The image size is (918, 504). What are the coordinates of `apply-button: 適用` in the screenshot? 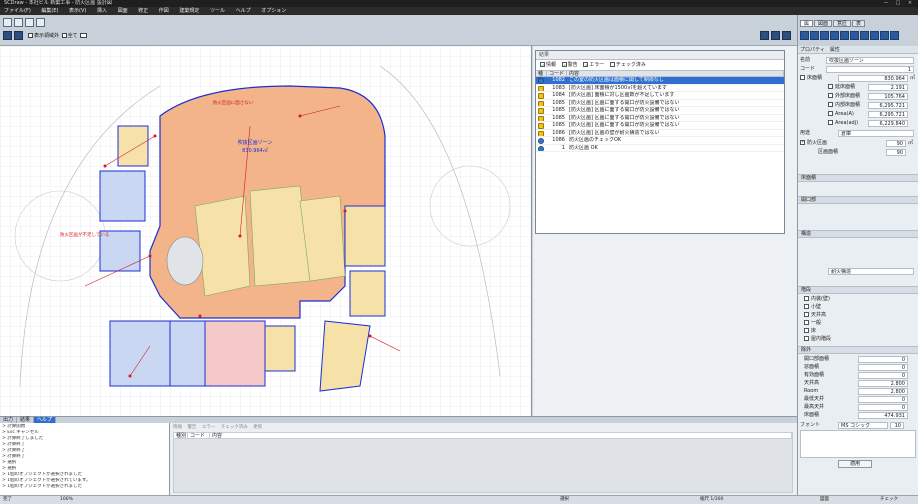 It's located at (855, 464).